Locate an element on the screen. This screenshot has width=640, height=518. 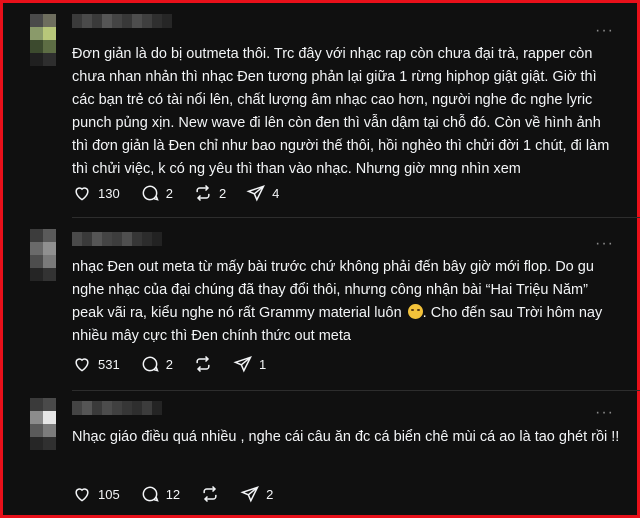
reply-count: 12 is located at coordinates (173, 494).